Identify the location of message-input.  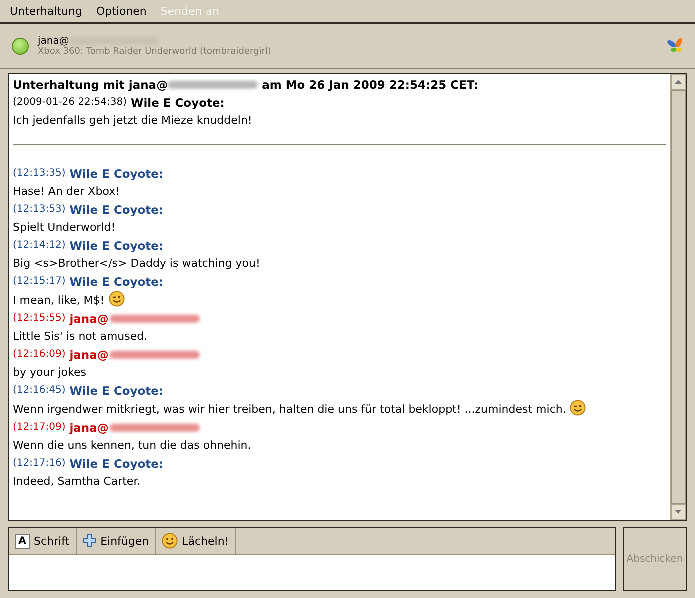
(312, 572).